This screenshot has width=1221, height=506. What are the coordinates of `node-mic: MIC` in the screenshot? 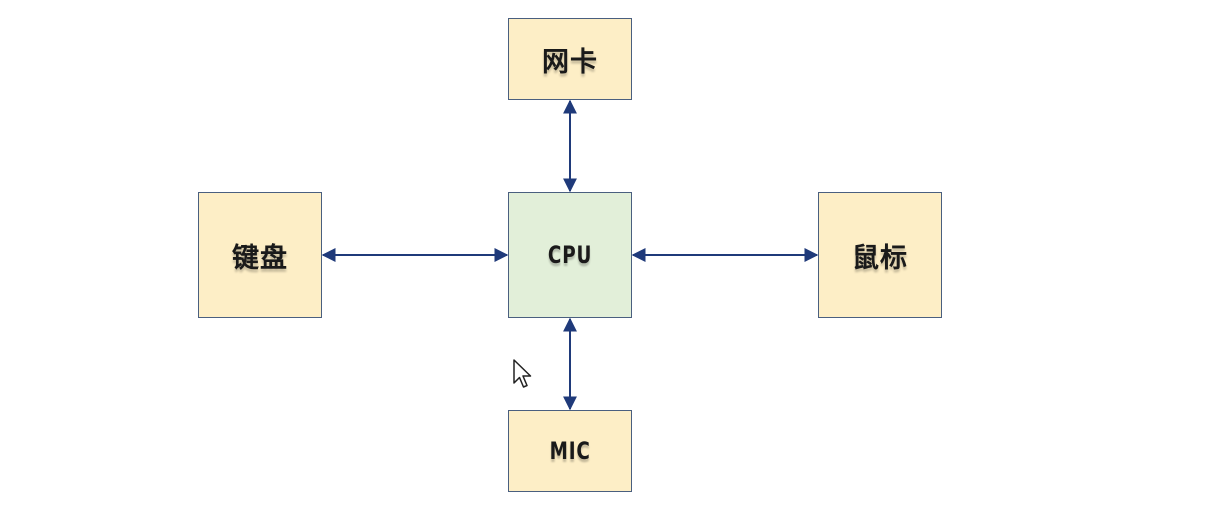 It's located at (570, 451).